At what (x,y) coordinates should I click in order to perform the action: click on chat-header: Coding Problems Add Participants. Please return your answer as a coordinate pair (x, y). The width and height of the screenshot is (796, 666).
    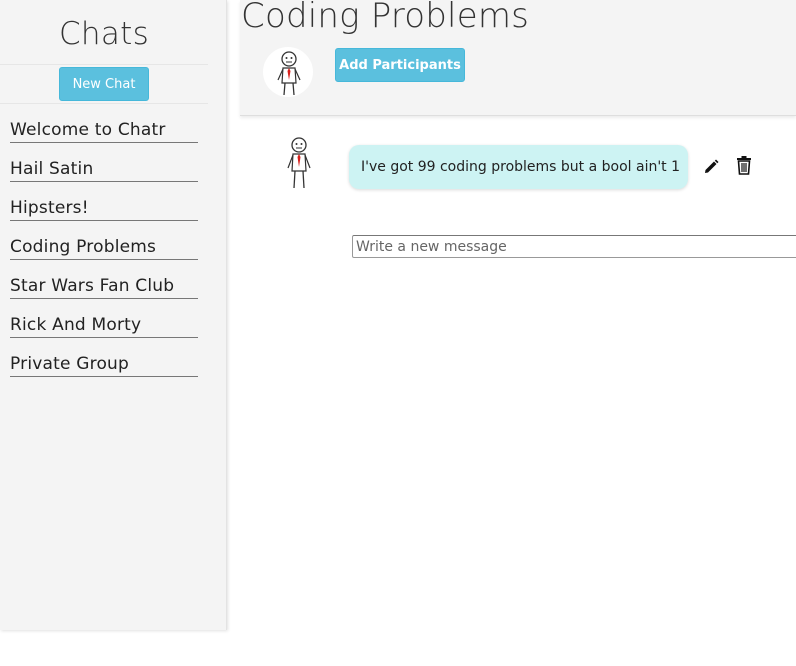
    Looking at the image, I should click on (518, 58).